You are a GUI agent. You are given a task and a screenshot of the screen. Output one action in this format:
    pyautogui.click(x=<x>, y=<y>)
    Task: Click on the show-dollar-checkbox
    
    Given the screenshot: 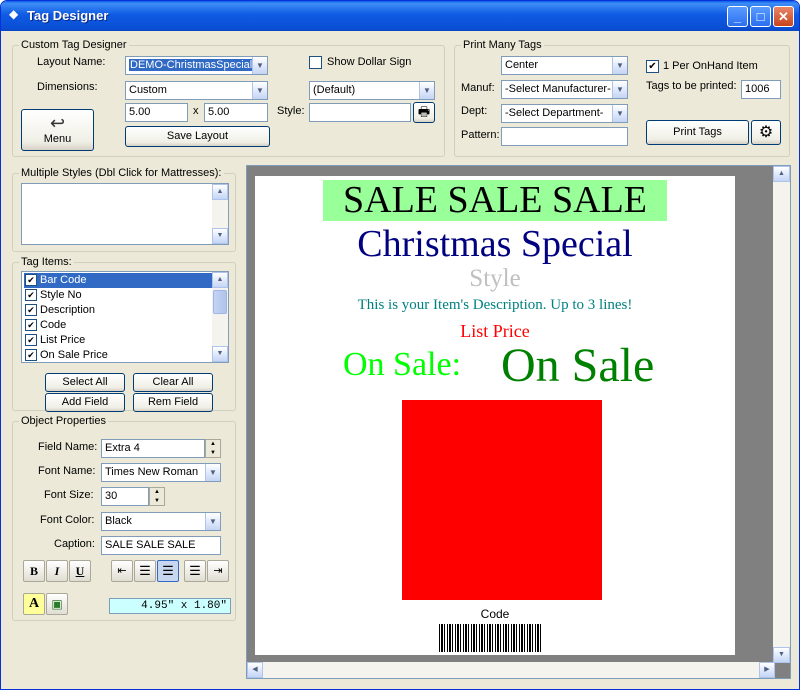 What is the action you would take?
    pyautogui.click(x=315, y=62)
    